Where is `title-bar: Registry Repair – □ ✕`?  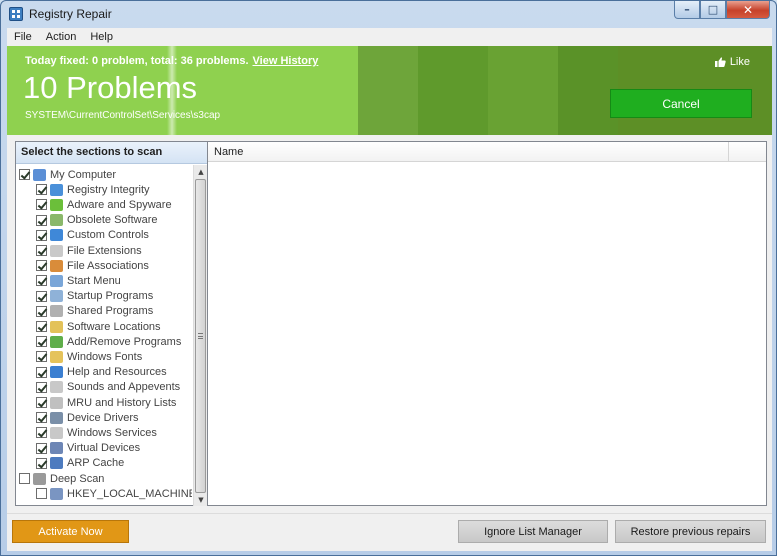 title-bar: Registry Repair – □ ✕ is located at coordinates (388, 14).